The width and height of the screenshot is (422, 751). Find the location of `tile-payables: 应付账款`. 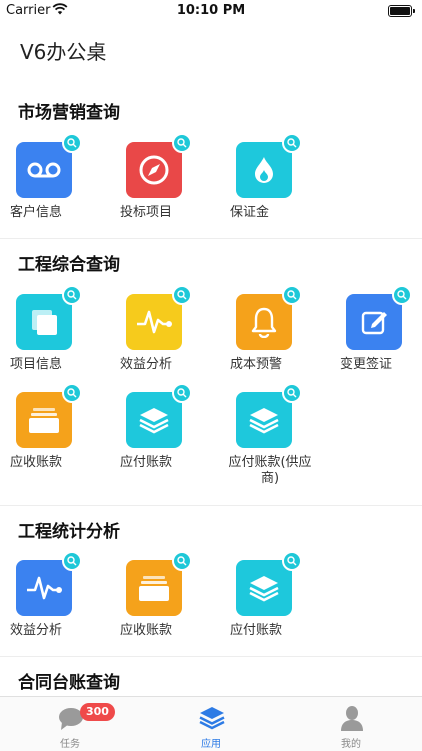

tile-payables: 应付账款 is located at coordinates (175, 432).